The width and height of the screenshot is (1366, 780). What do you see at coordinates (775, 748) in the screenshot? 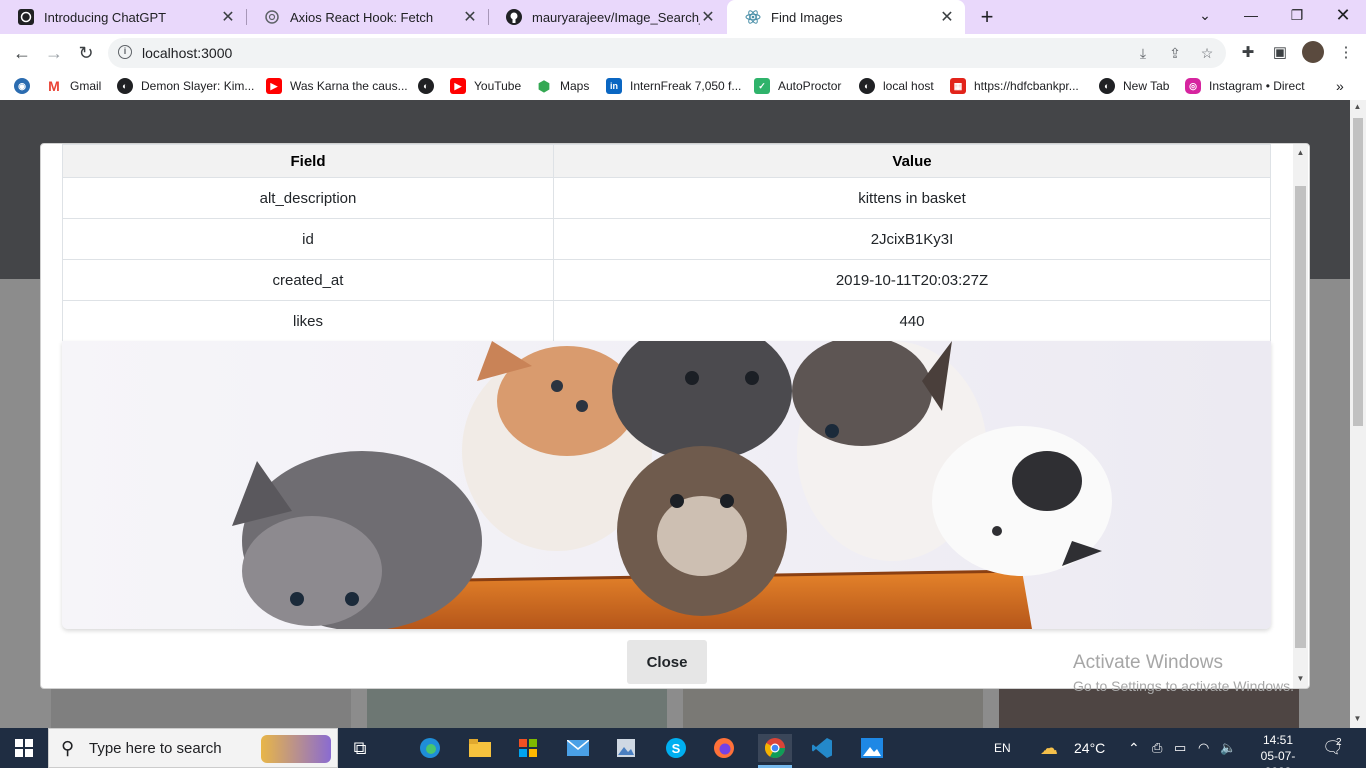
I see `chrome-icon` at bounding box center [775, 748].